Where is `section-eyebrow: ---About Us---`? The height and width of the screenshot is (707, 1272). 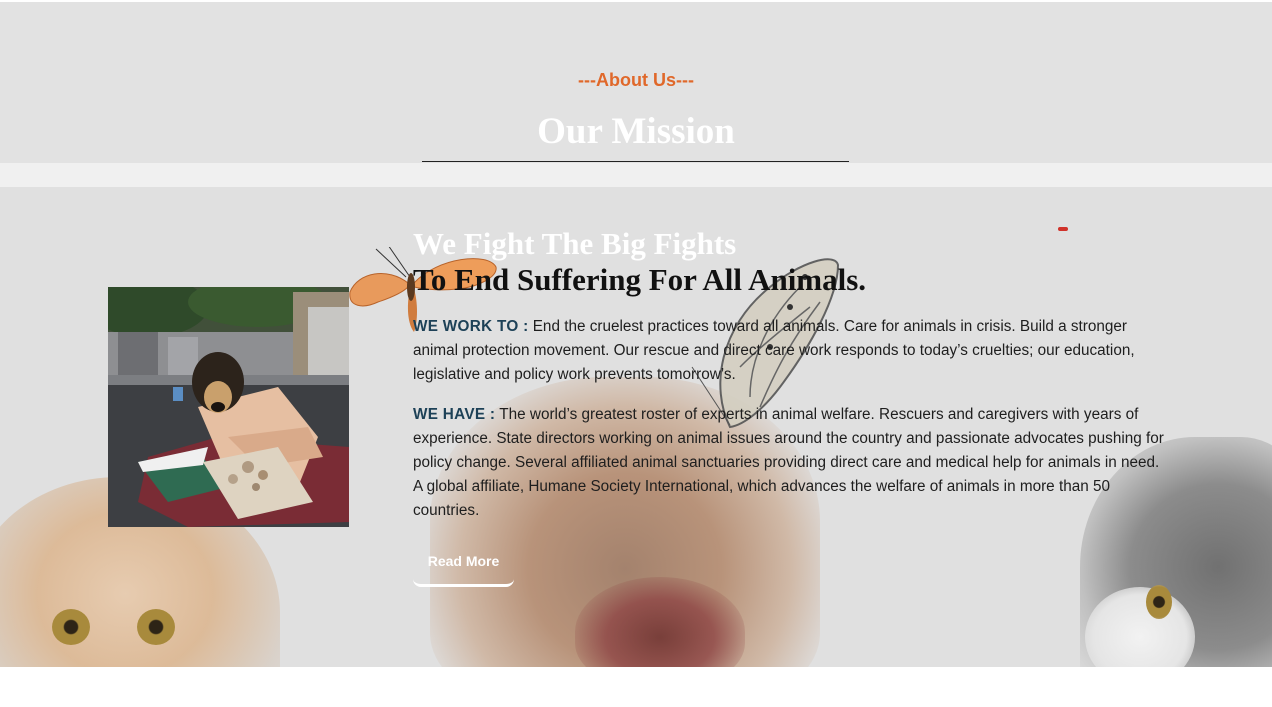
section-eyebrow: ---About Us--- is located at coordinates (636, 80).